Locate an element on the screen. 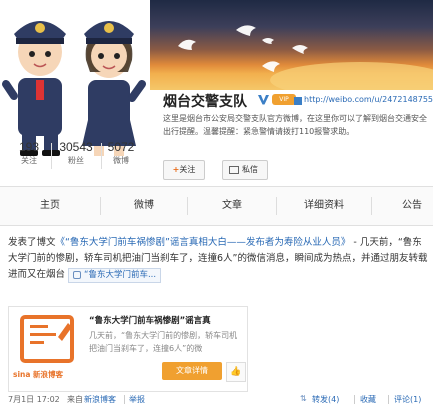 The image size is (433, 408). follow-button-label: 关注 is located at coordinates (187, 169).